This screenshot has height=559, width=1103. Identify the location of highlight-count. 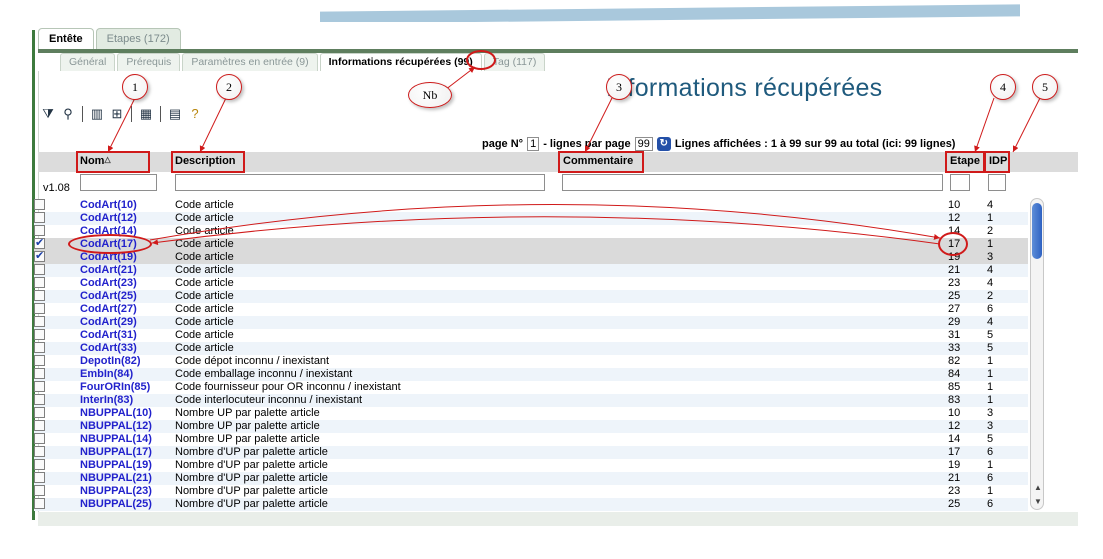
(481, 60).